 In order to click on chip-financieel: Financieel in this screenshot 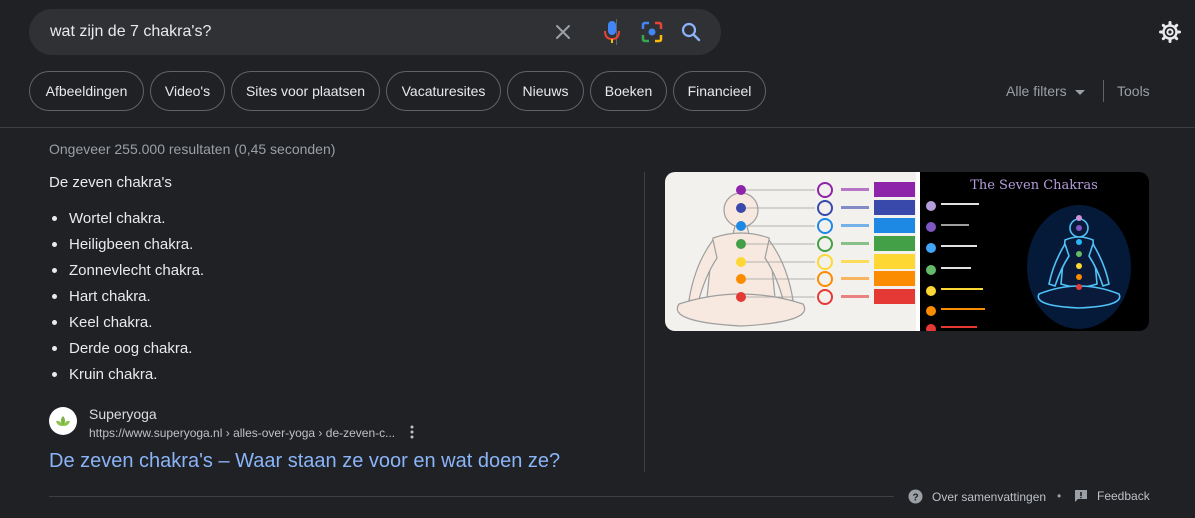, I will do `click(719, 91)`.